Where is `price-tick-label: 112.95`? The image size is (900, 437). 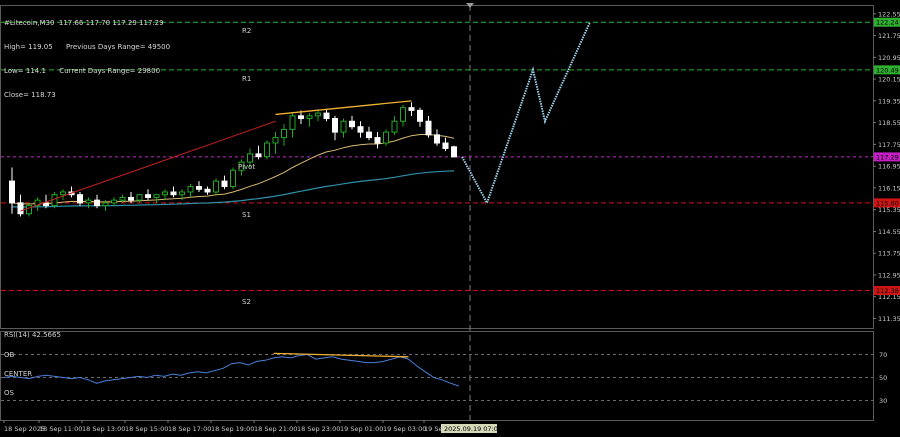
price-tick-label: 112.95 is located at coordinates (889, 275).